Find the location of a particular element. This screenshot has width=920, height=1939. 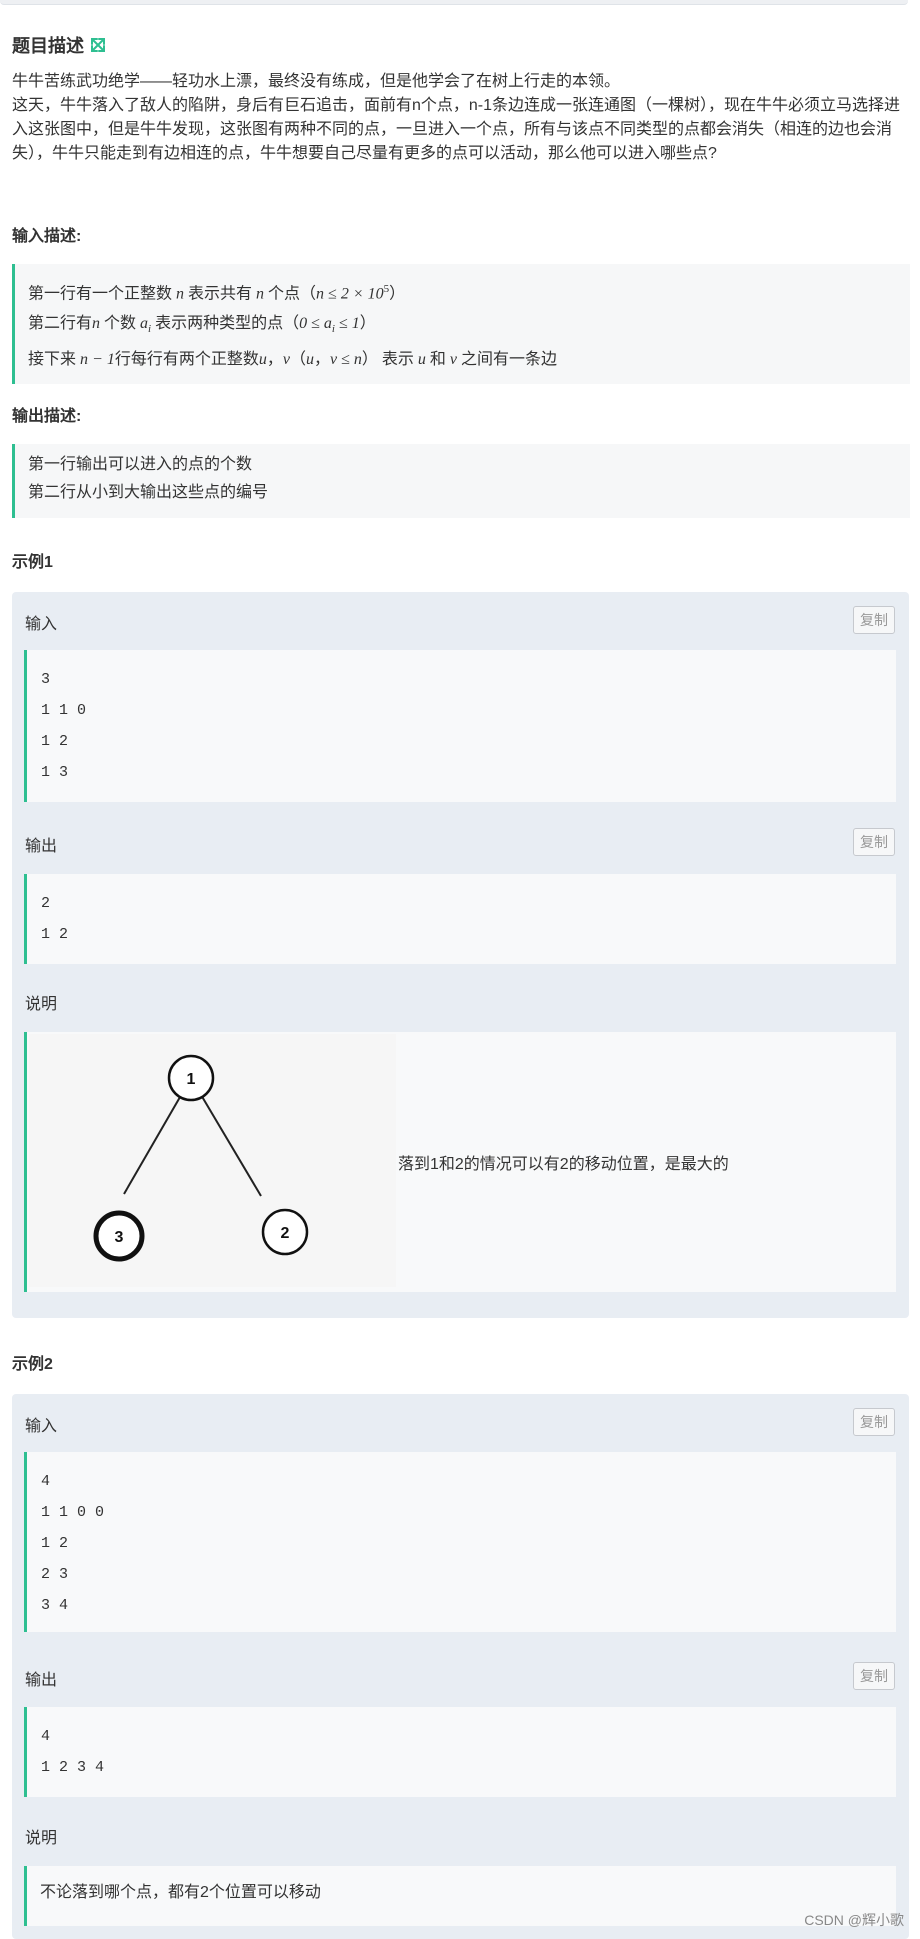

output-description-title: 输出描述: is located at coordinates (47, 416).